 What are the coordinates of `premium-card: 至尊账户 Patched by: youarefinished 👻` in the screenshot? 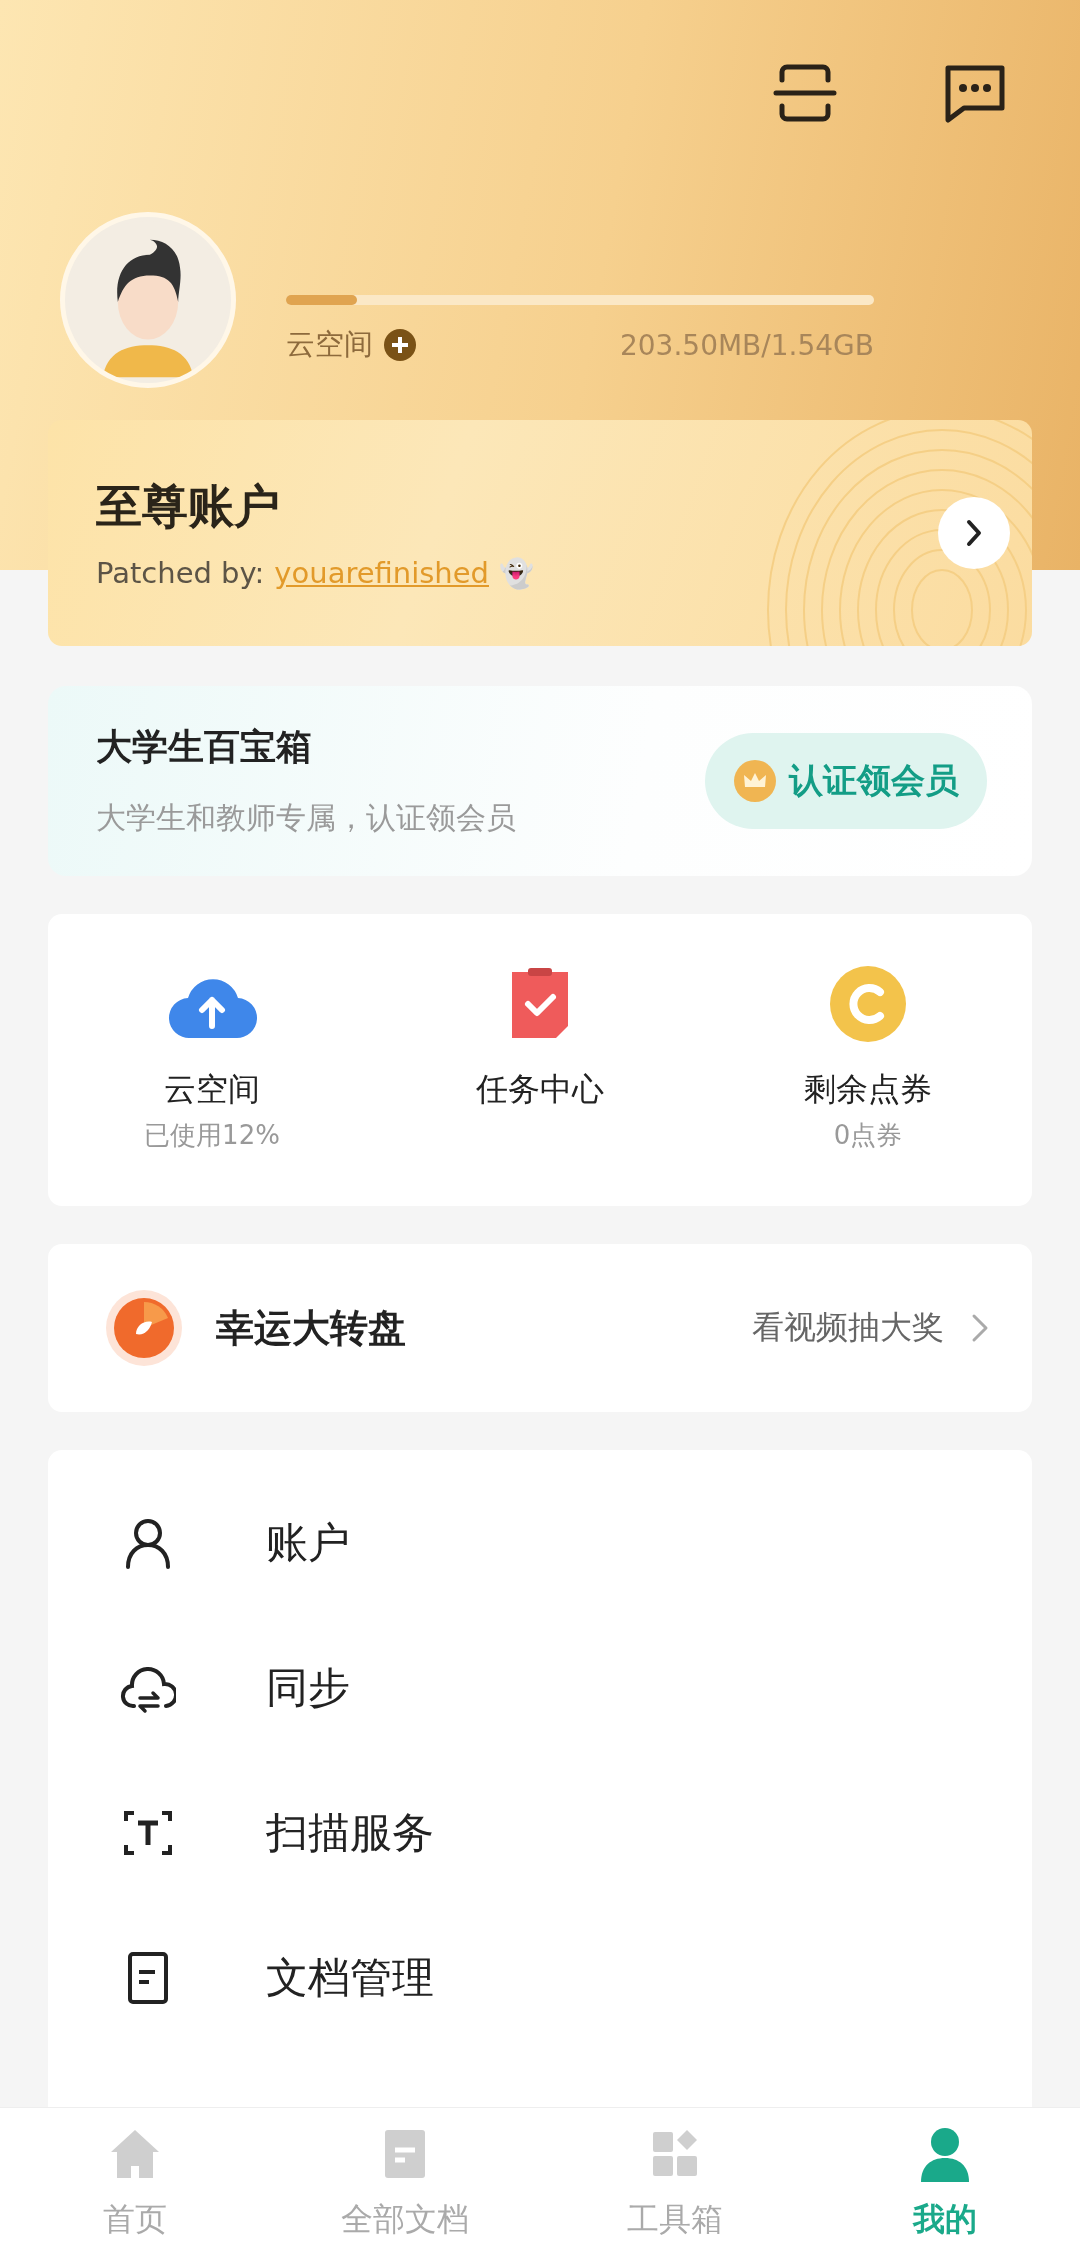 It's located at (540, 533).